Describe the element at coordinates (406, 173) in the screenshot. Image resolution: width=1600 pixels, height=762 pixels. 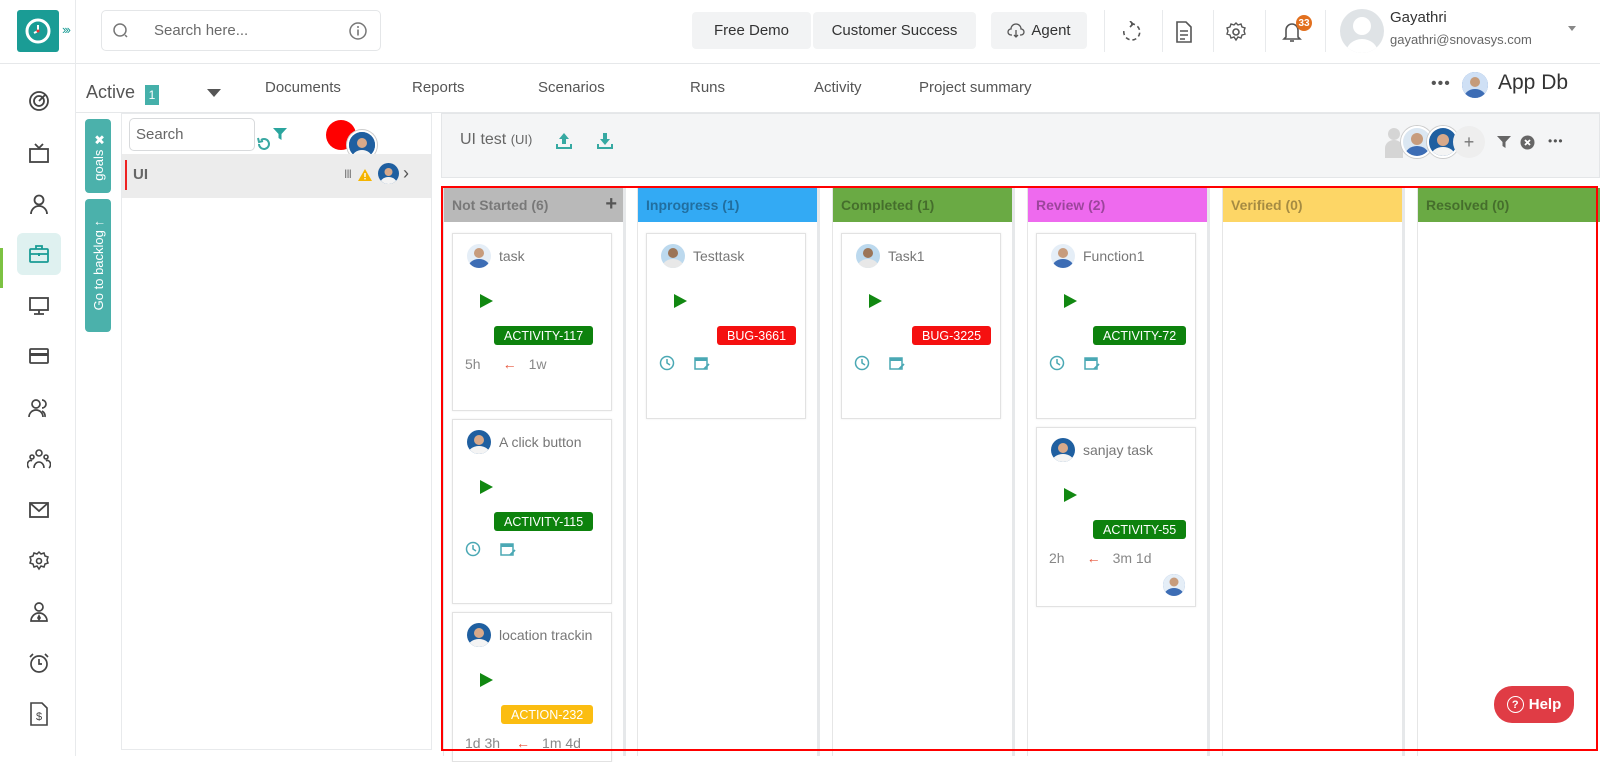
I see `chevron-right-icon: ›` at that location.